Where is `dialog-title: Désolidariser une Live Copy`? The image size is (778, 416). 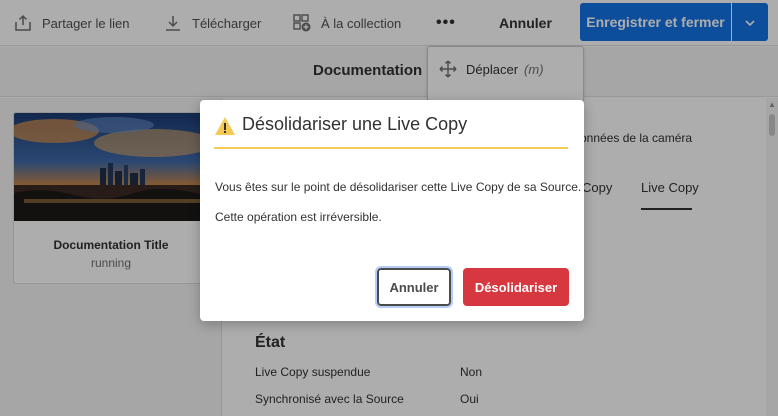
dialog-title: Désolidariser une Live Copy is located at coordinates (355, 124).